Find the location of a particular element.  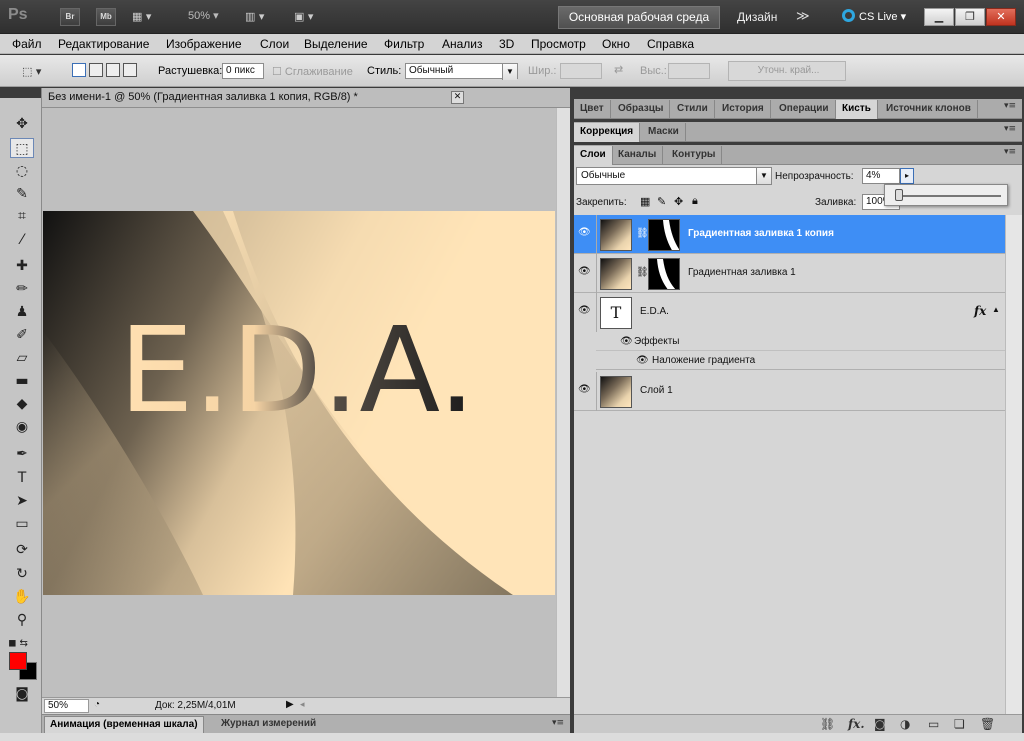

menu-window: Окно is located at coordinates (616, 44).